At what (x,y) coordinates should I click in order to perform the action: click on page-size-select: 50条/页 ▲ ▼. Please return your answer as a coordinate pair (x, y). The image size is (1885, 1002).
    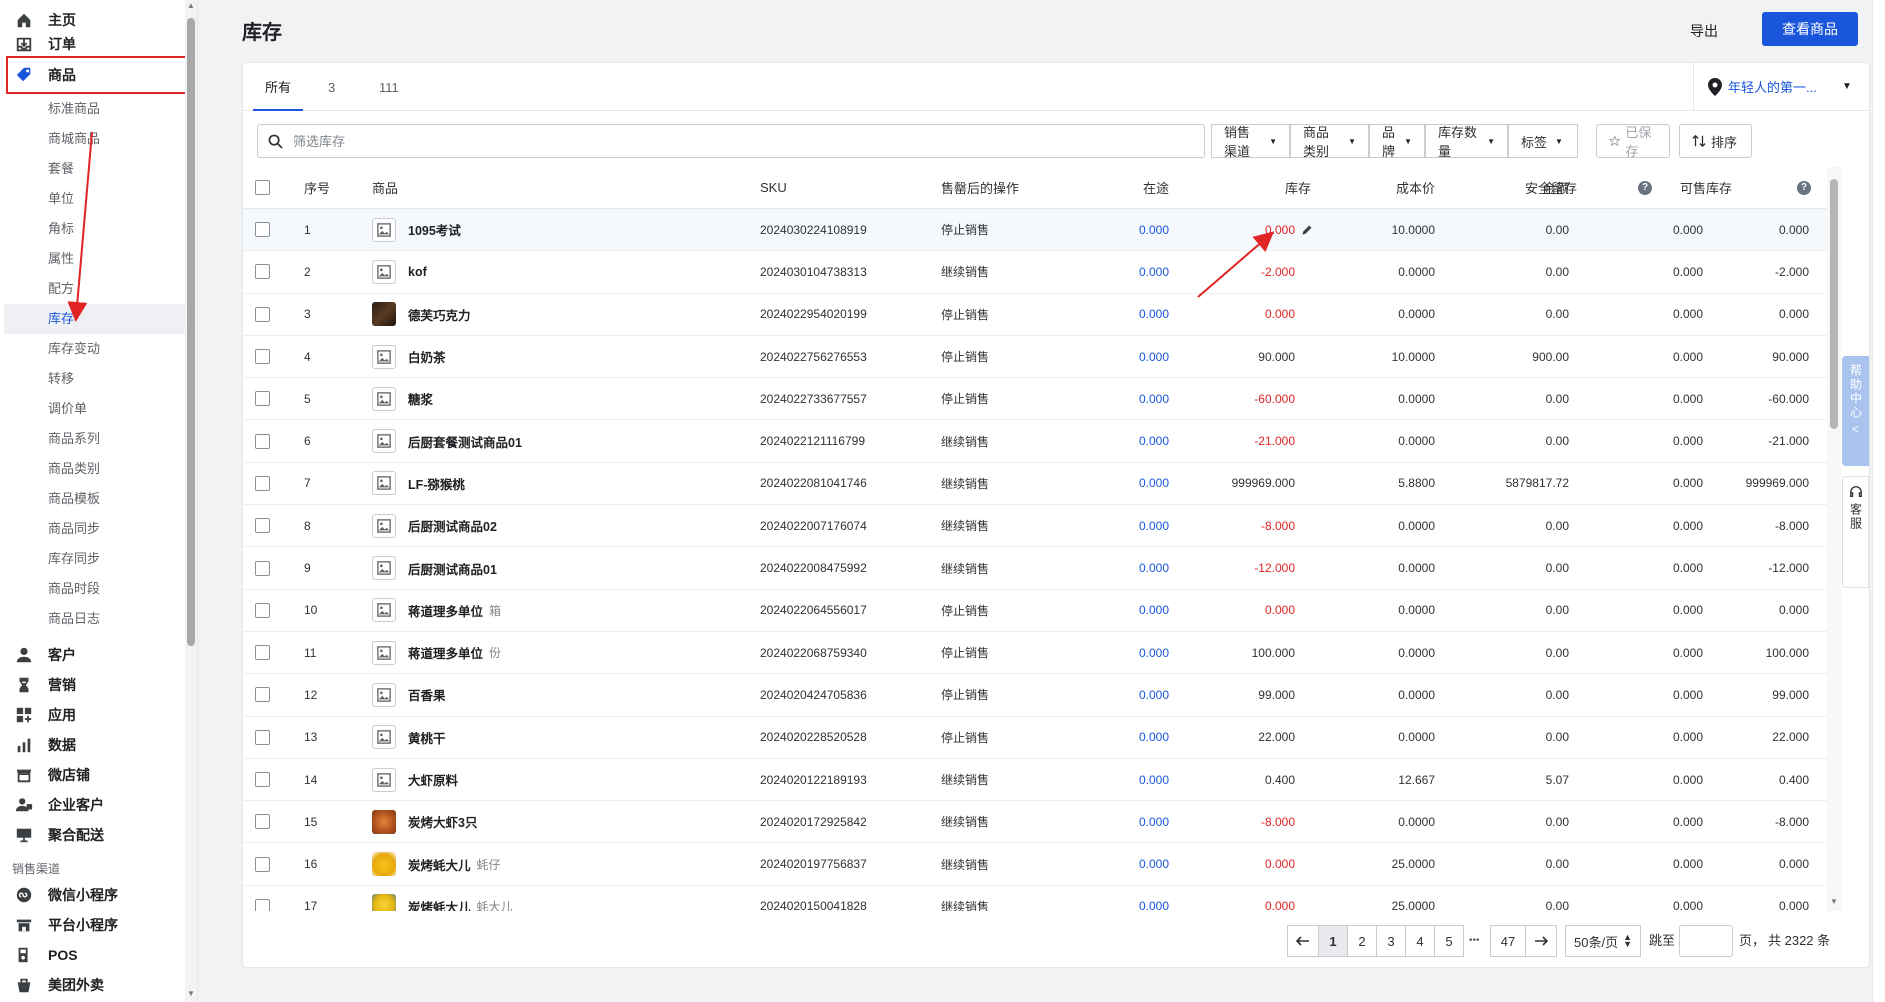
    Looking at the image, I should click on (1603, 941).